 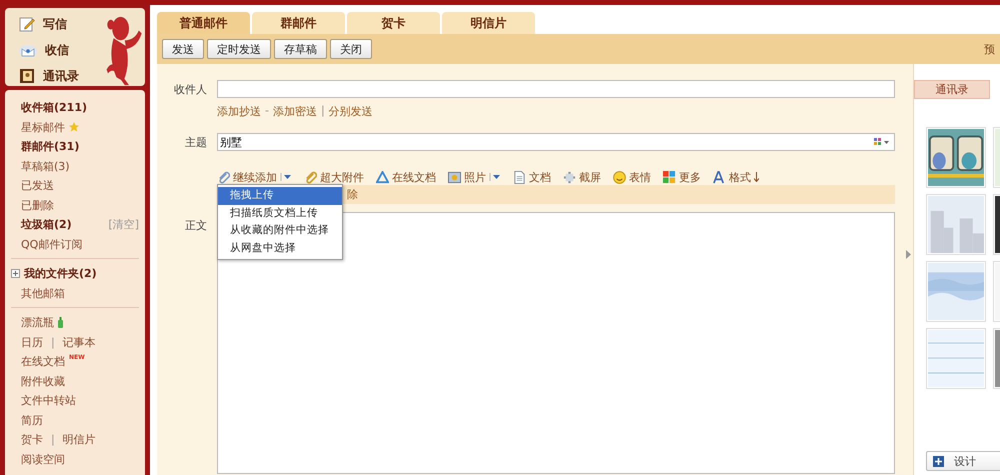 I want to click on photo-icon, so click(x=454, y=177).